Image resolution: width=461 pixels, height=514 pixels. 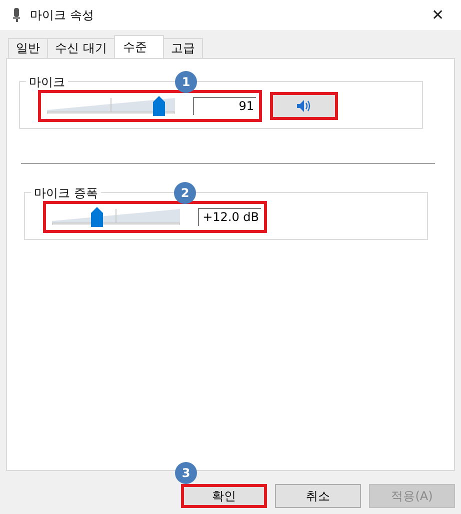 I want to click on value-field: 91, so click(x=224, y=106).